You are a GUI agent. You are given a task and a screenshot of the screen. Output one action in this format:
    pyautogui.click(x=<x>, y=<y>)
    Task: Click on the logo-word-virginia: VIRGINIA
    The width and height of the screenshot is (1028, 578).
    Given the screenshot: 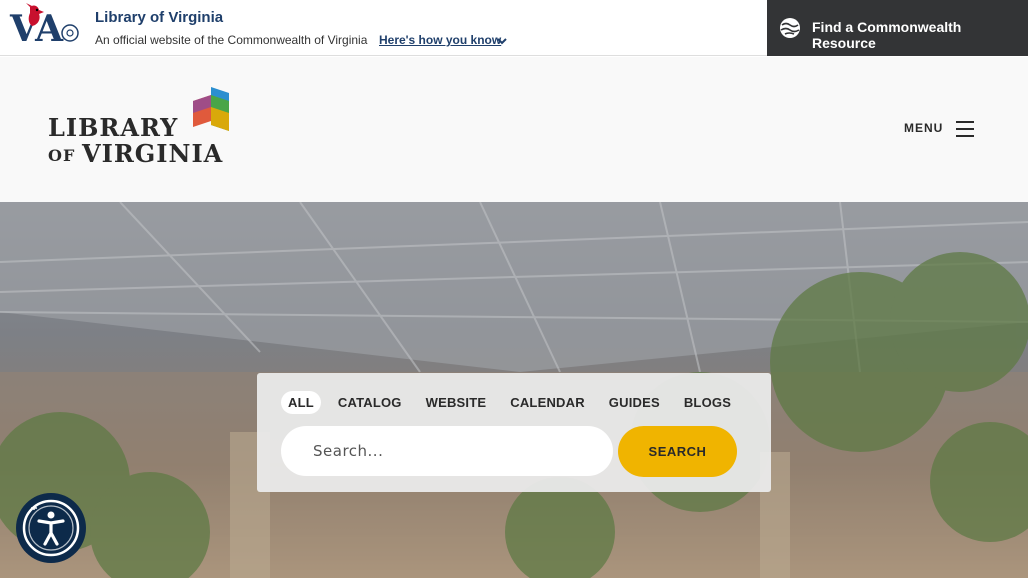 What is the action you would take?
    pyautogui.click(x=153, y=153)
    